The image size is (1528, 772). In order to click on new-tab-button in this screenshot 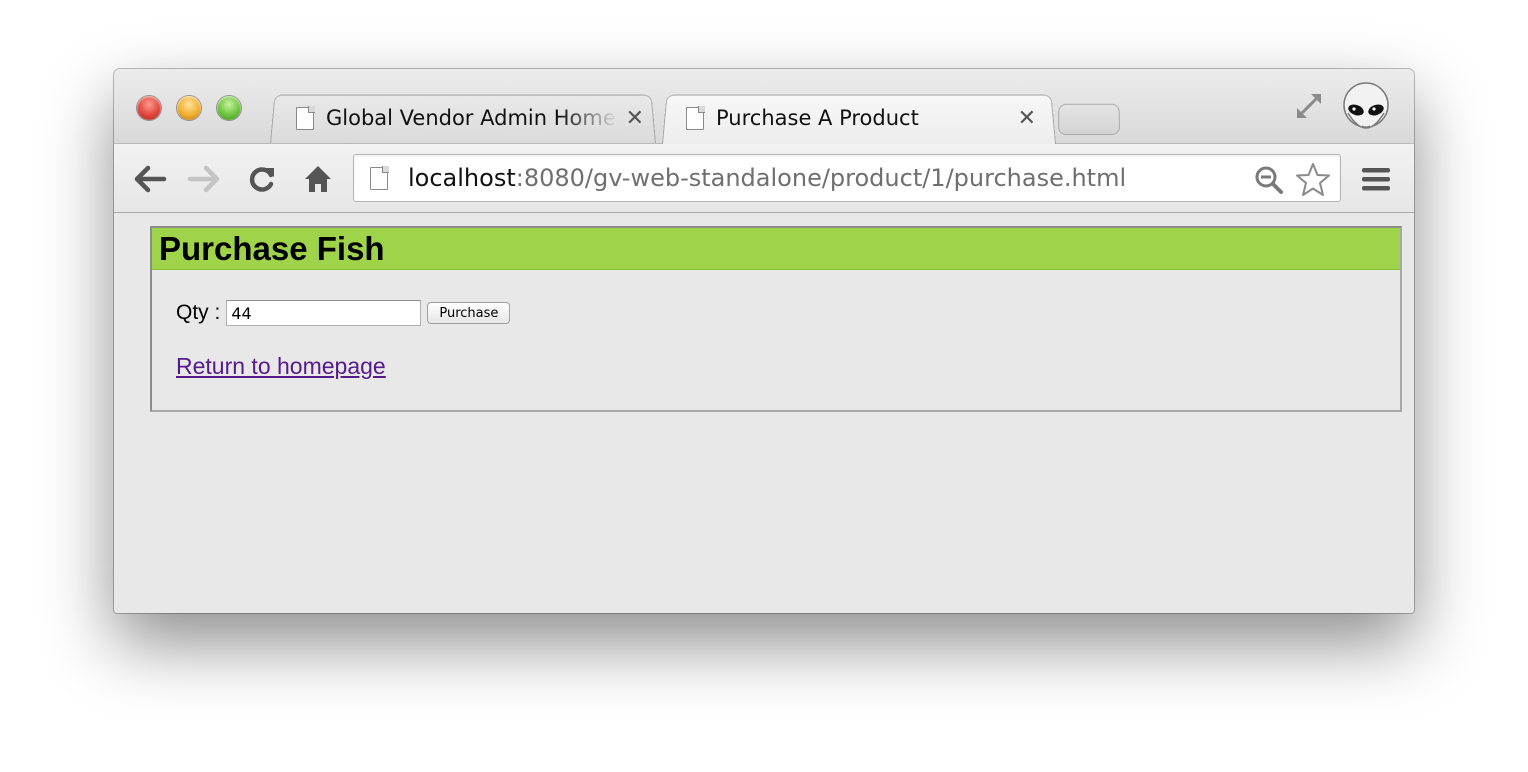, I will do `click(1089, 119)`.